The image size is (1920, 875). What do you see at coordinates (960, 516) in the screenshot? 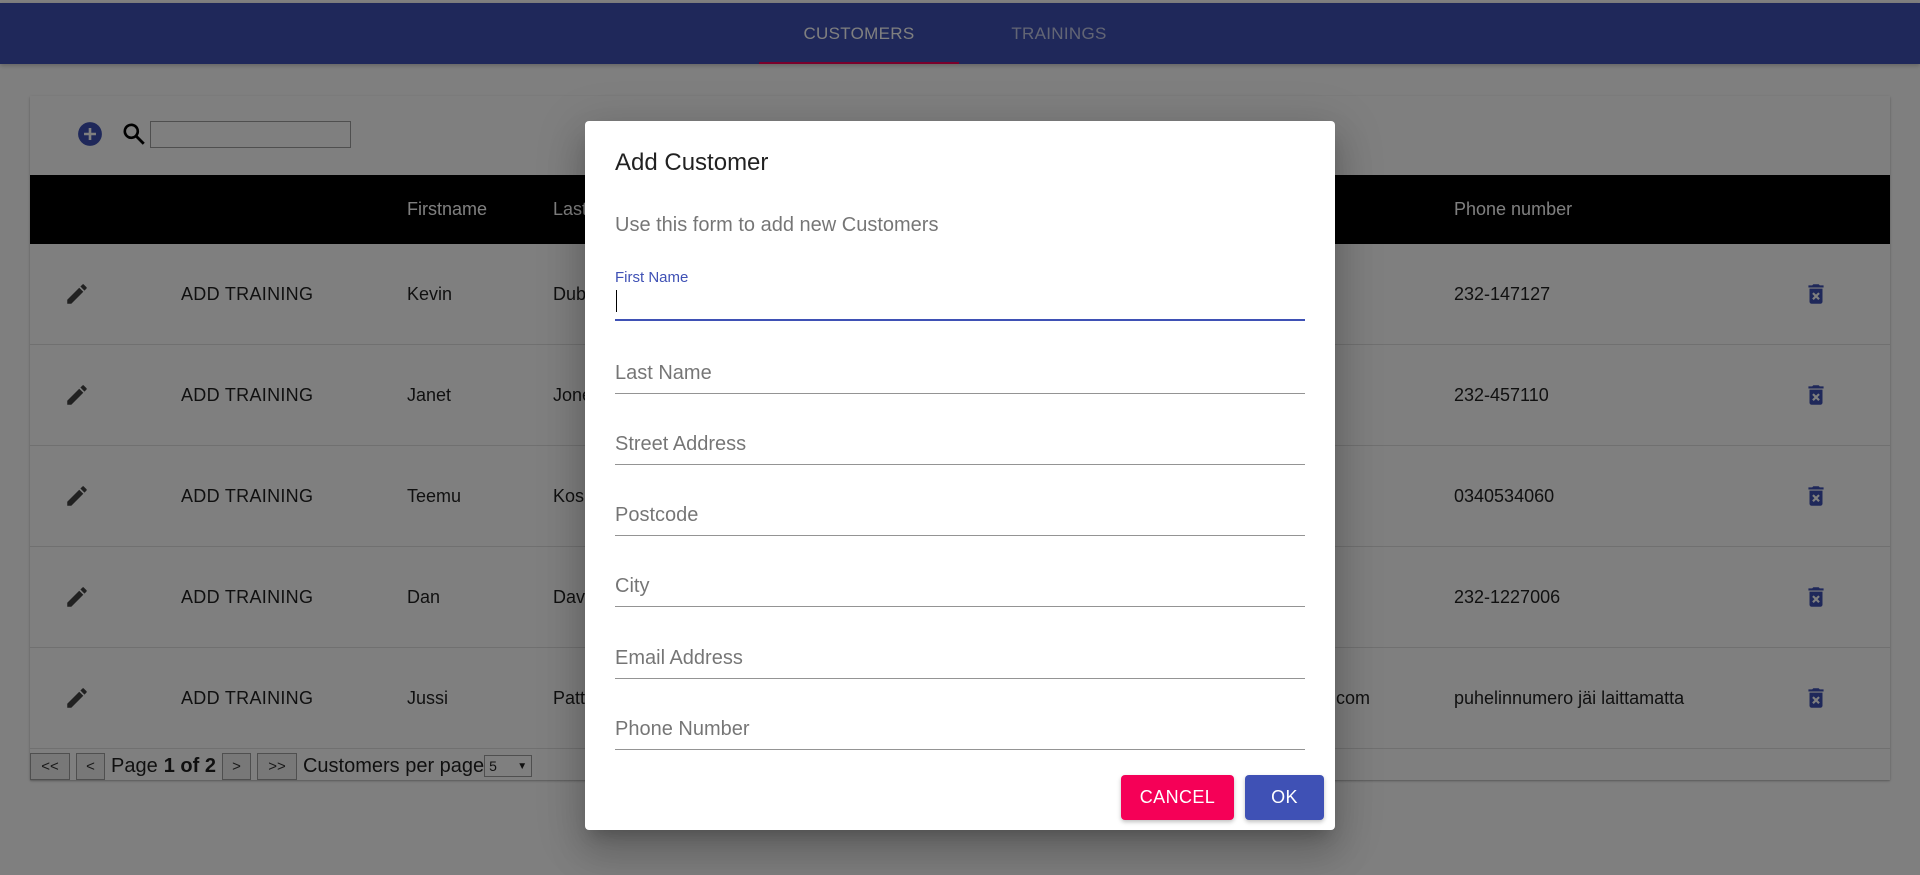
I see `postcode-field: Postcode` at bounding box center [960, 516].